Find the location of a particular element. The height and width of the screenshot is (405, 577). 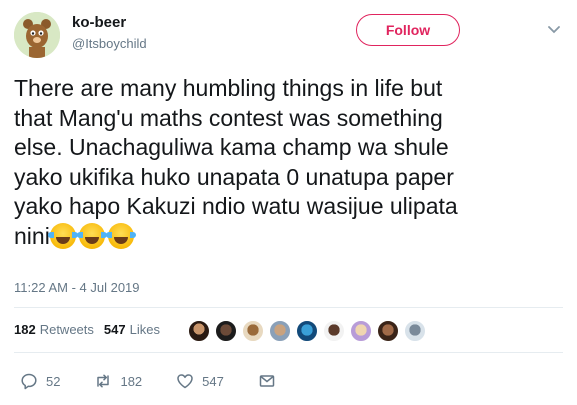

retweets-count: 182 is located at coordinates (25, 329).